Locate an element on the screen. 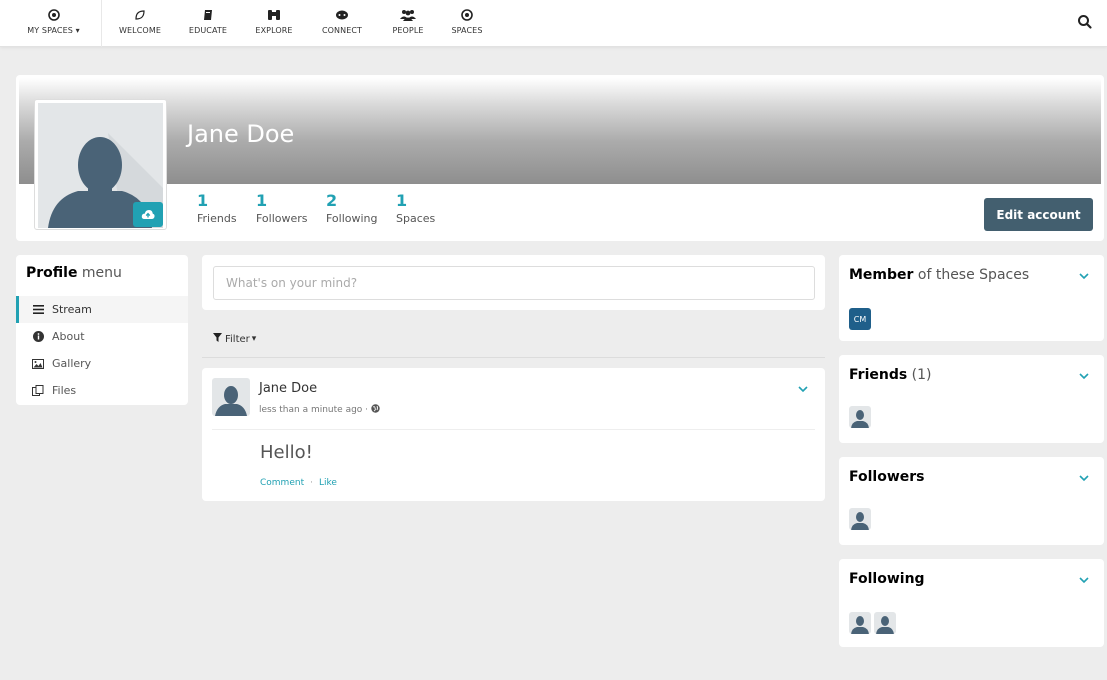  menu-item-label: Stream is located at coordinates (72, 309).